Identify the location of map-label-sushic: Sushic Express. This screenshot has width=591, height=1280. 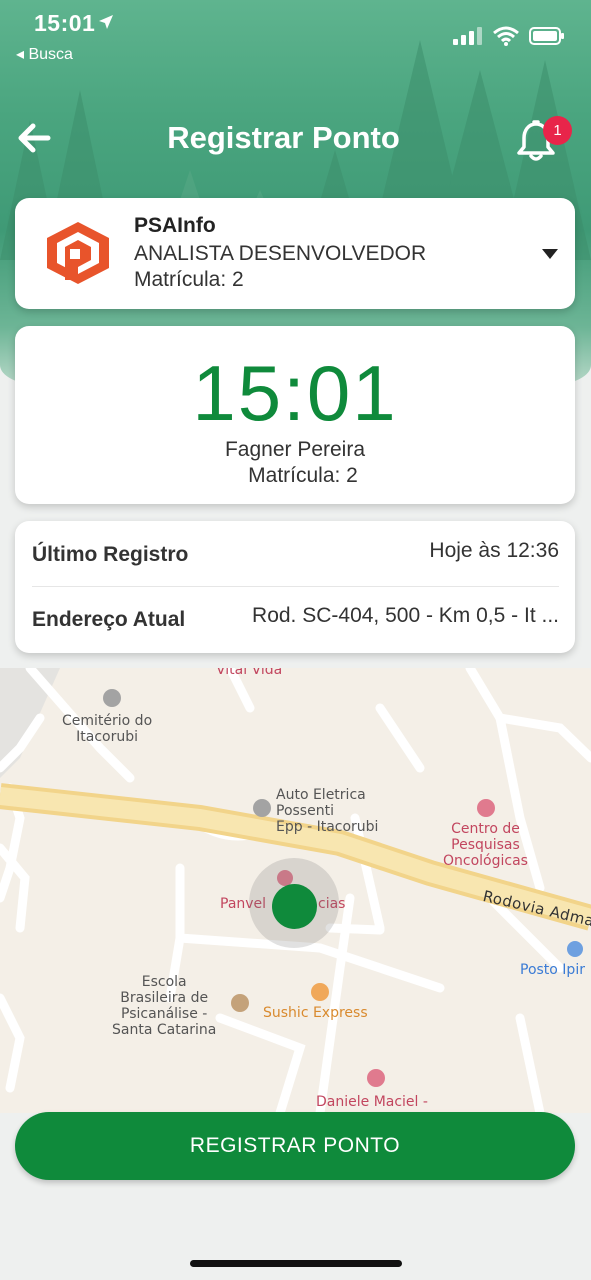
(315, 1013).